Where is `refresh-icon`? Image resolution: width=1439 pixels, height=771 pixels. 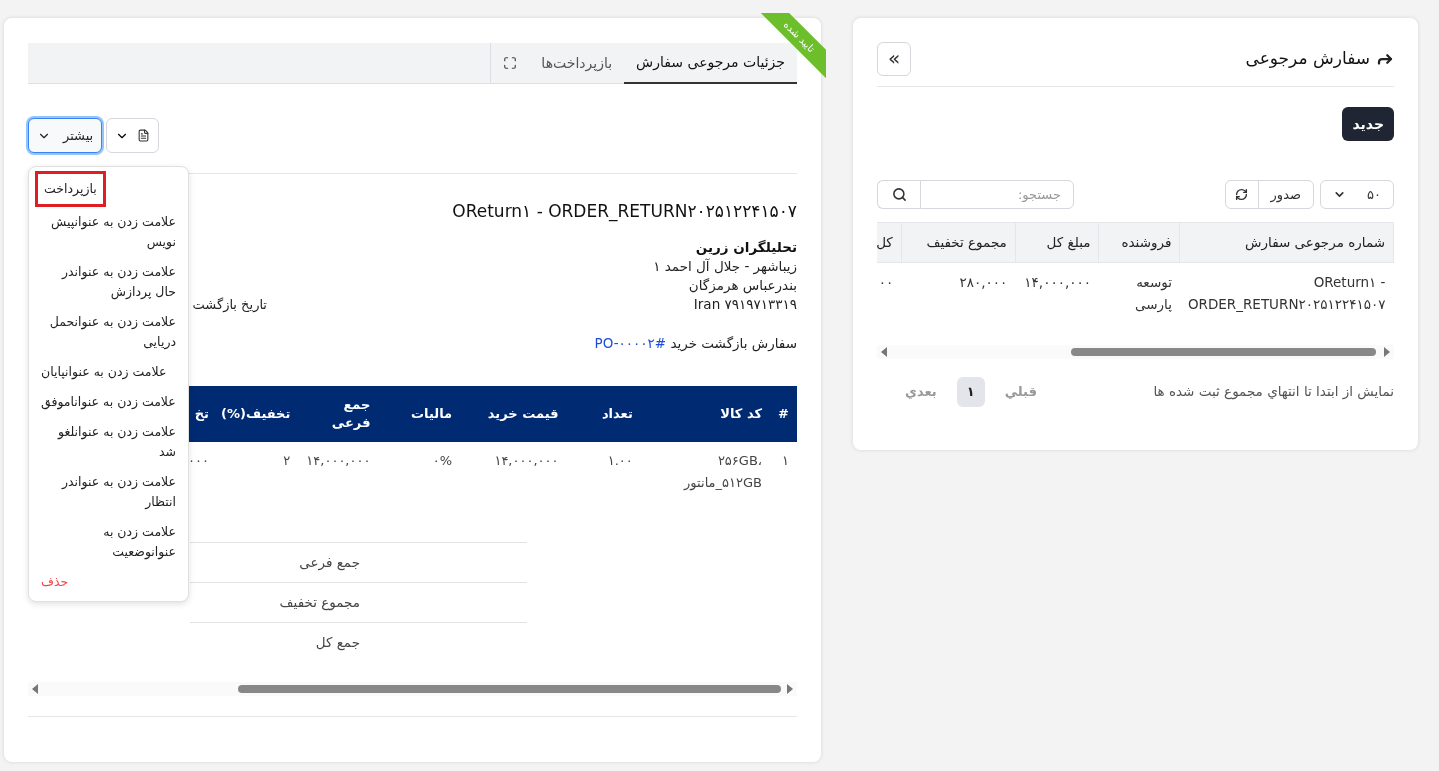 refresh-icon is located at coordinates (1242, 194).